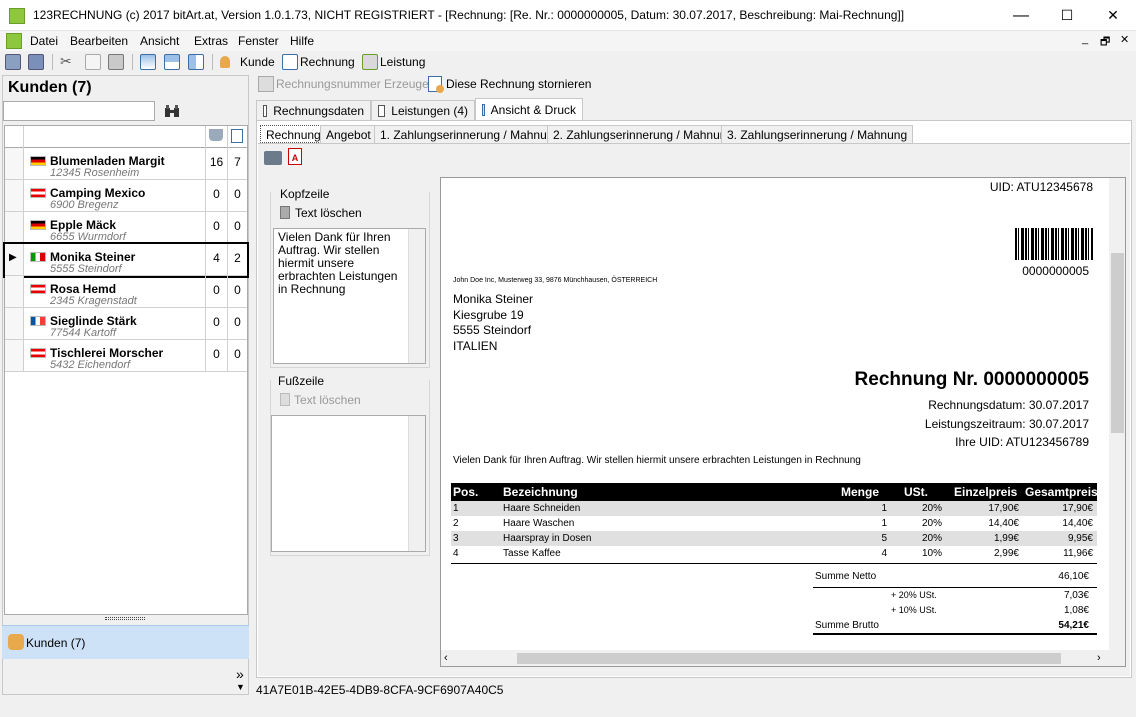 The height and width of the screenshot is (717, 1136). What do you see at coordinates (483, 109) in the screenshot?
I see `preview-icon` at bounding box center [483, 109].